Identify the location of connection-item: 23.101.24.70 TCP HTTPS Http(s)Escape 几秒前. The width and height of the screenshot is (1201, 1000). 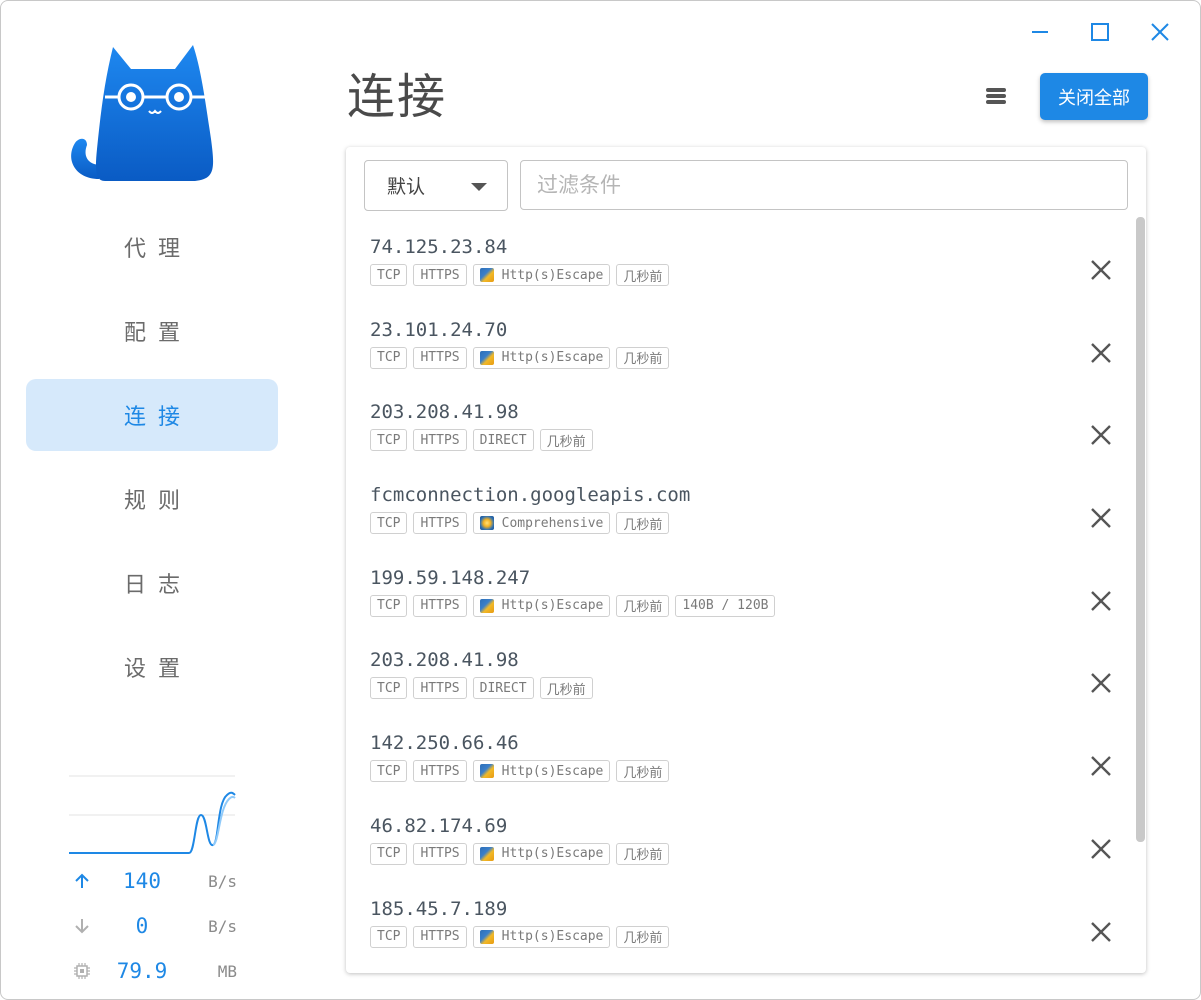
(736, 351).